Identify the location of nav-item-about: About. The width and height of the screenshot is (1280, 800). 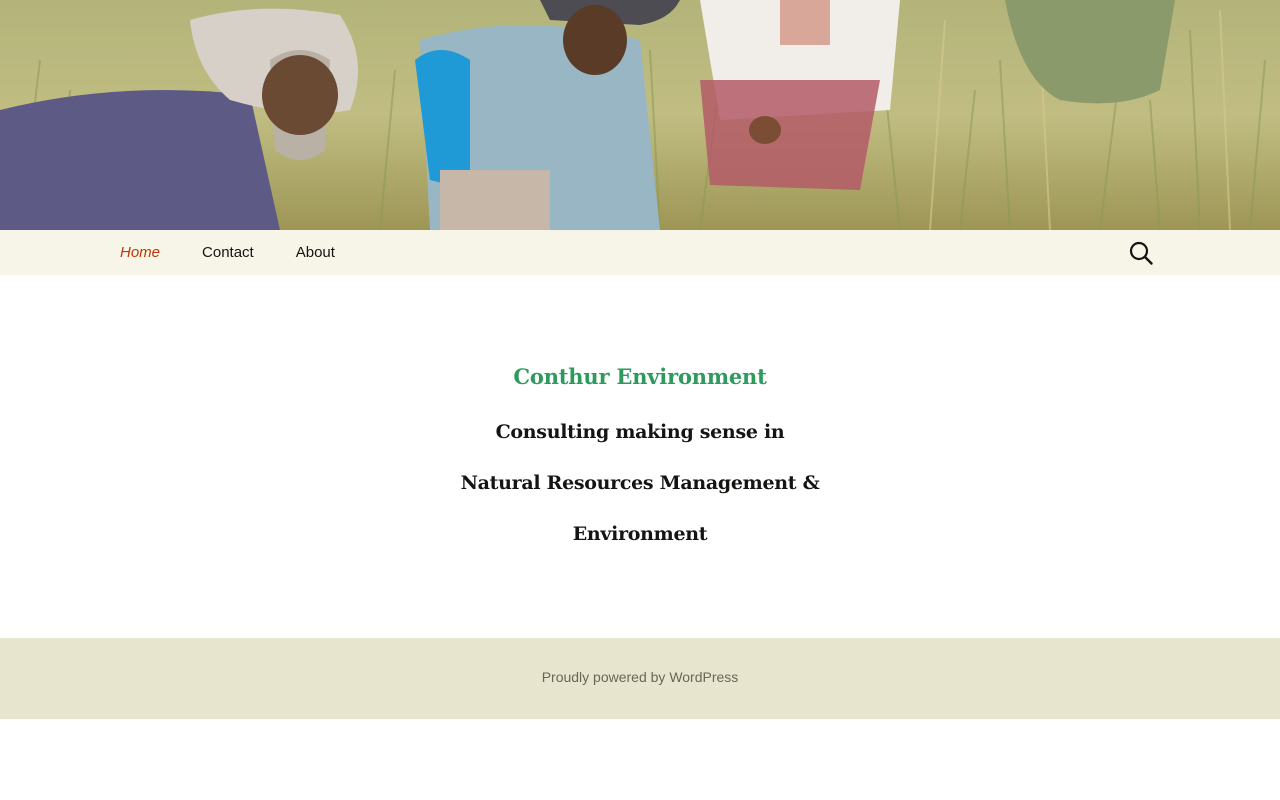
(315, 252).